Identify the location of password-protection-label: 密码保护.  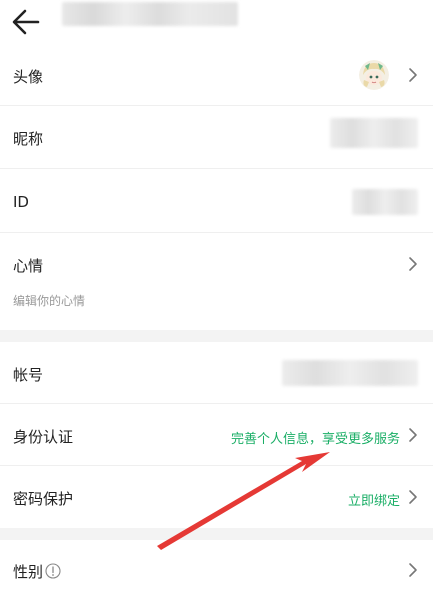
(43, 499).